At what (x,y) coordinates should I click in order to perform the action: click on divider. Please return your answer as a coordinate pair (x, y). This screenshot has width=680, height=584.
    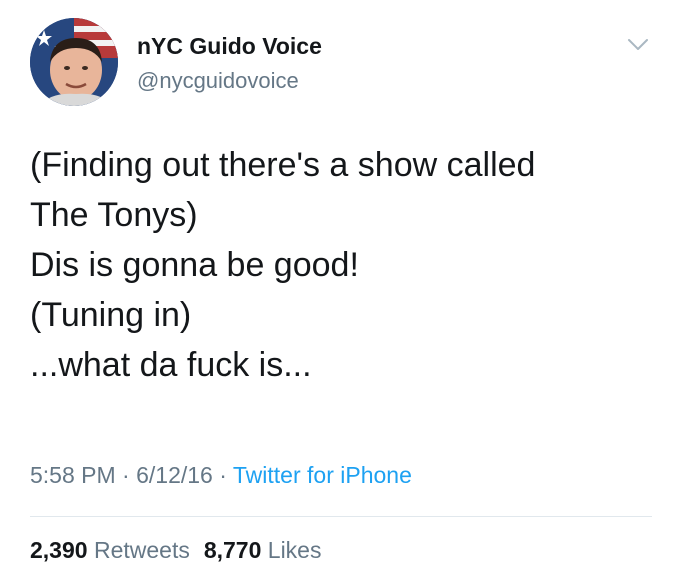
    Looking at the image, I should click on (341, 516).